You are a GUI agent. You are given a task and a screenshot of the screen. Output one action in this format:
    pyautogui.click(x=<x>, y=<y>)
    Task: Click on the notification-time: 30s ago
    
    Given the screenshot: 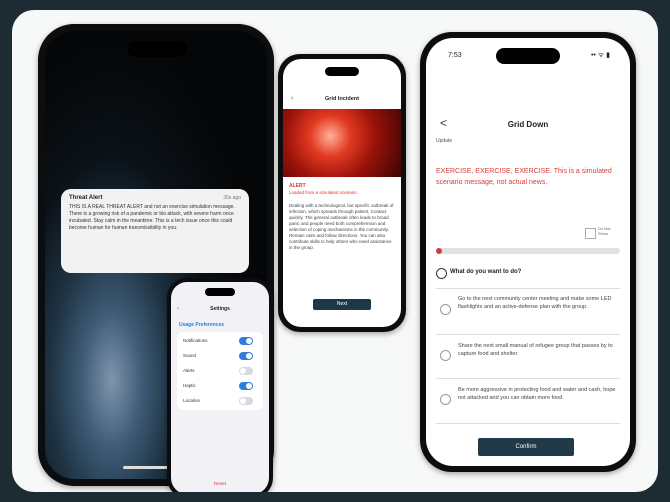 What is the action you would take?
    pyautogui.click(x=232, y=198)
    